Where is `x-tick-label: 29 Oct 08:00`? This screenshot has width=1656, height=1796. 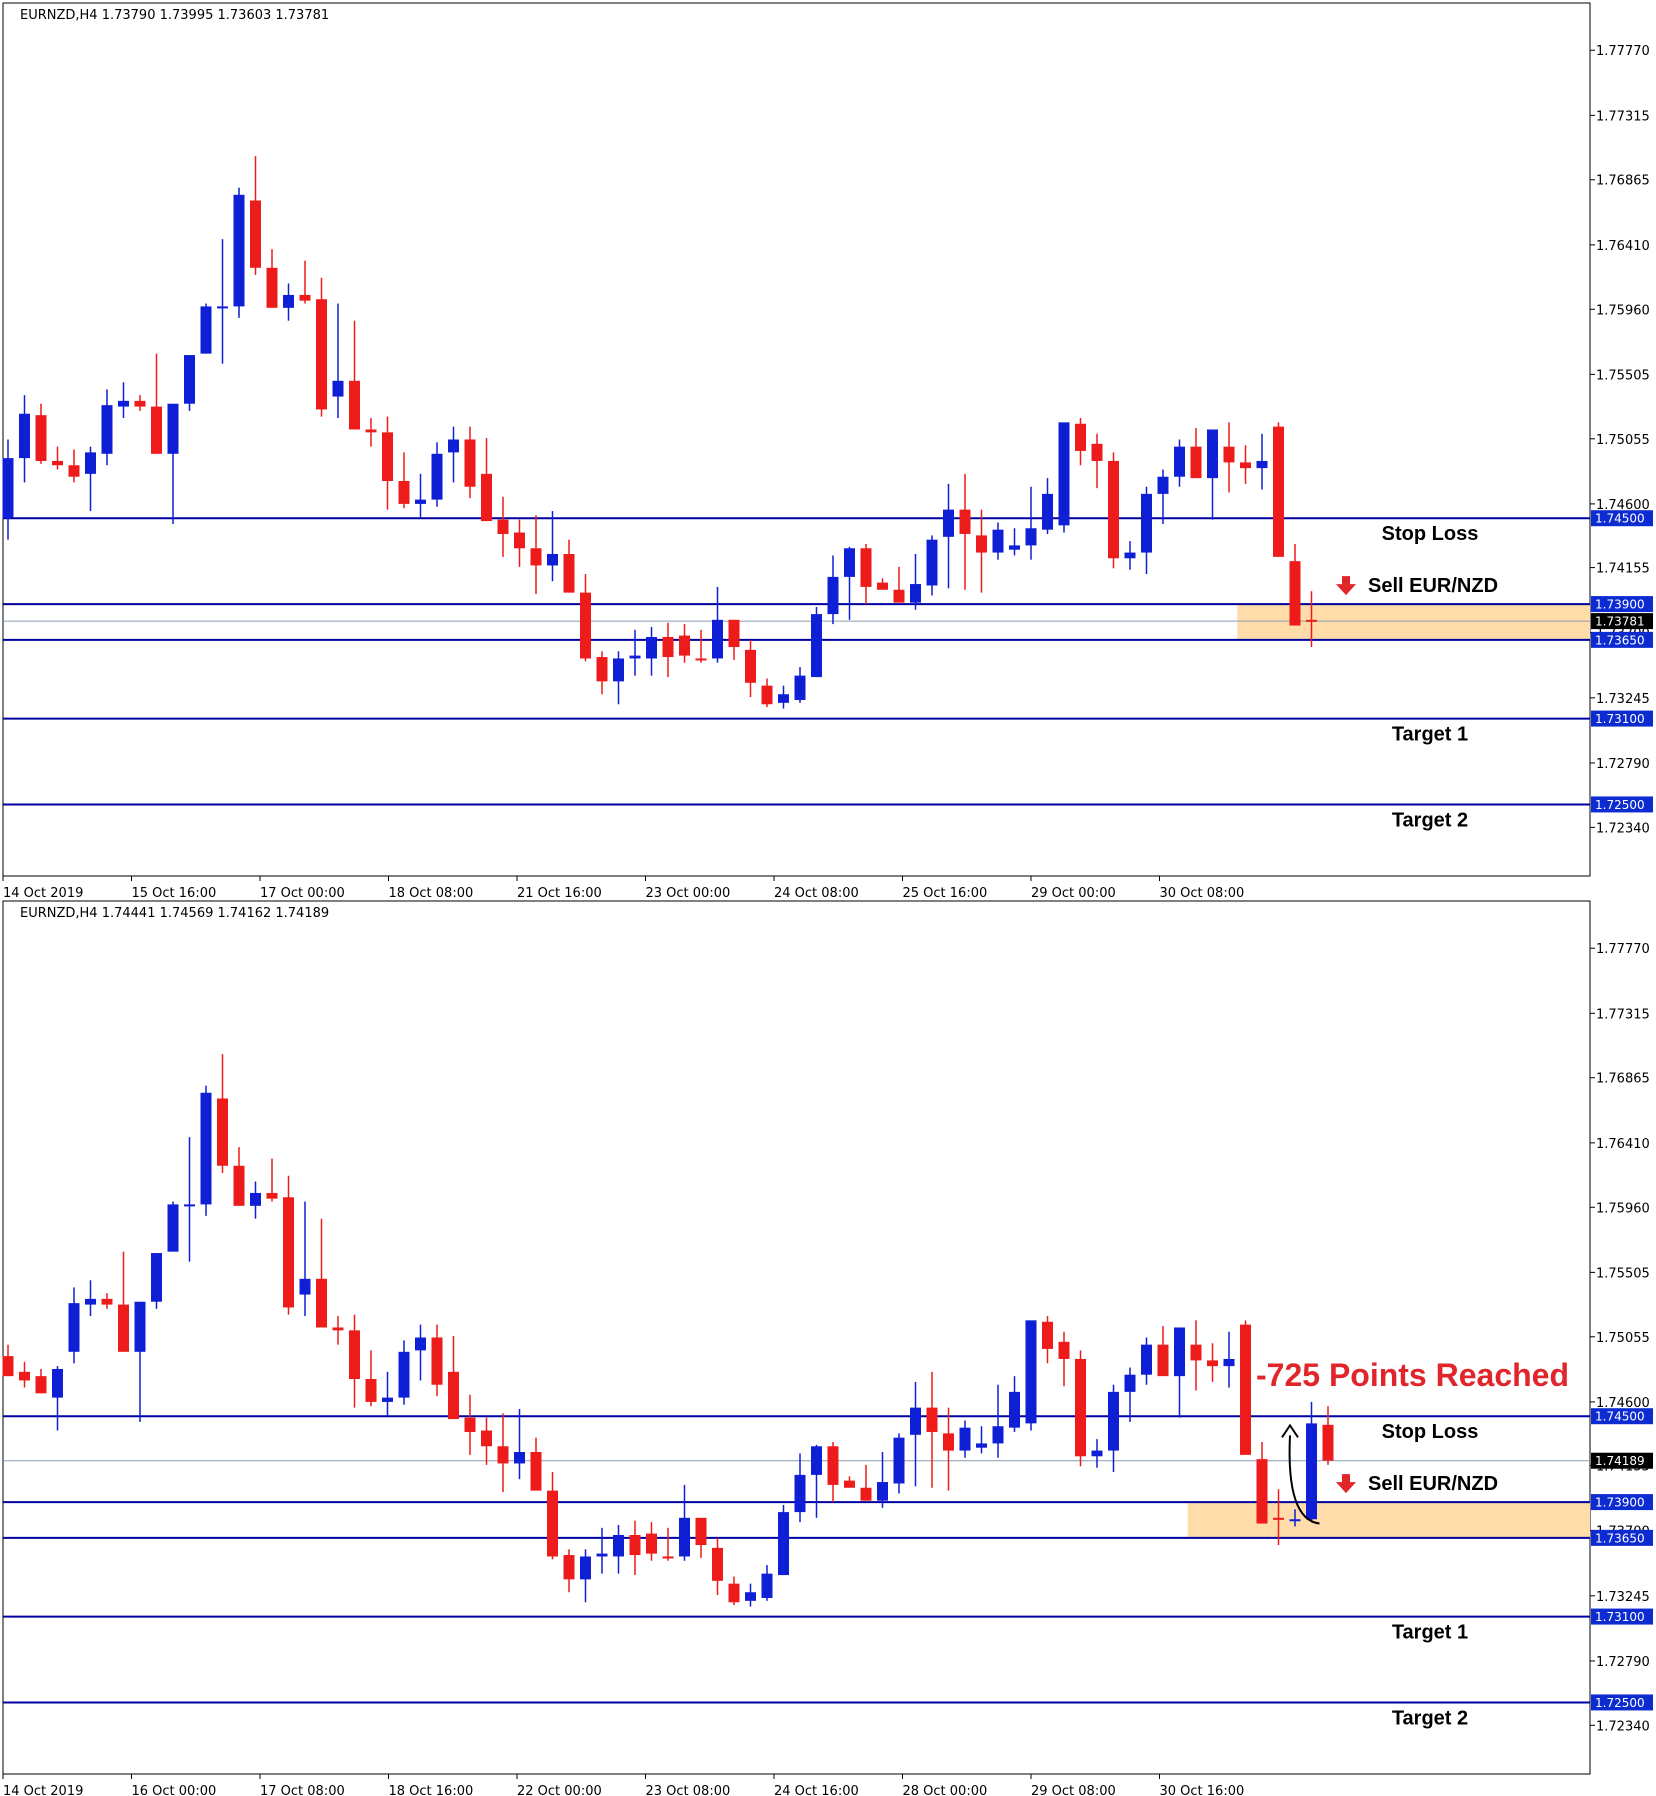 x-tick-label: 29 Oct 08:00 is located at coordinates (1073, 1790).